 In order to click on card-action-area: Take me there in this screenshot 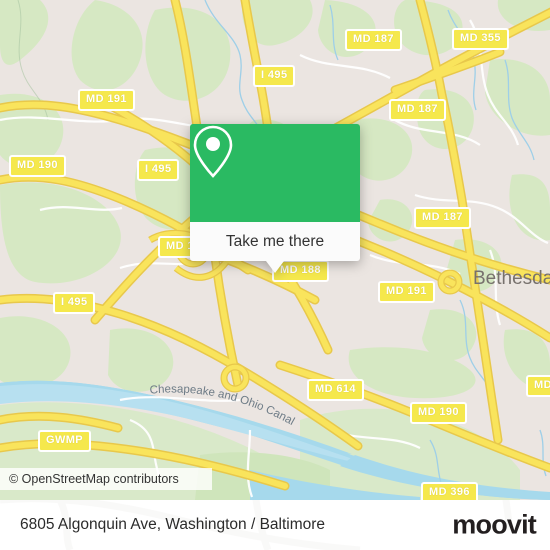, I will do `click(275, 241)`.